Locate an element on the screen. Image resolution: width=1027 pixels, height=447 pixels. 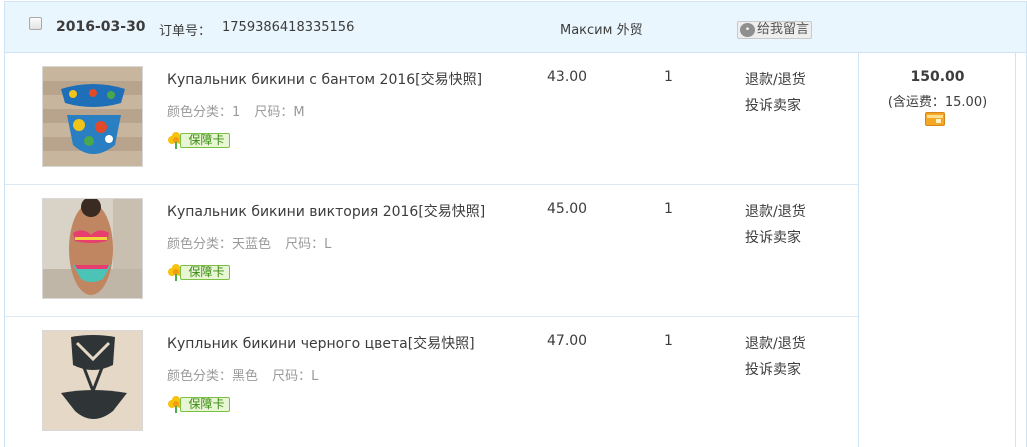
product-attributes: 颜色分类：1 尺码：M is located at coordinates (241, 110).